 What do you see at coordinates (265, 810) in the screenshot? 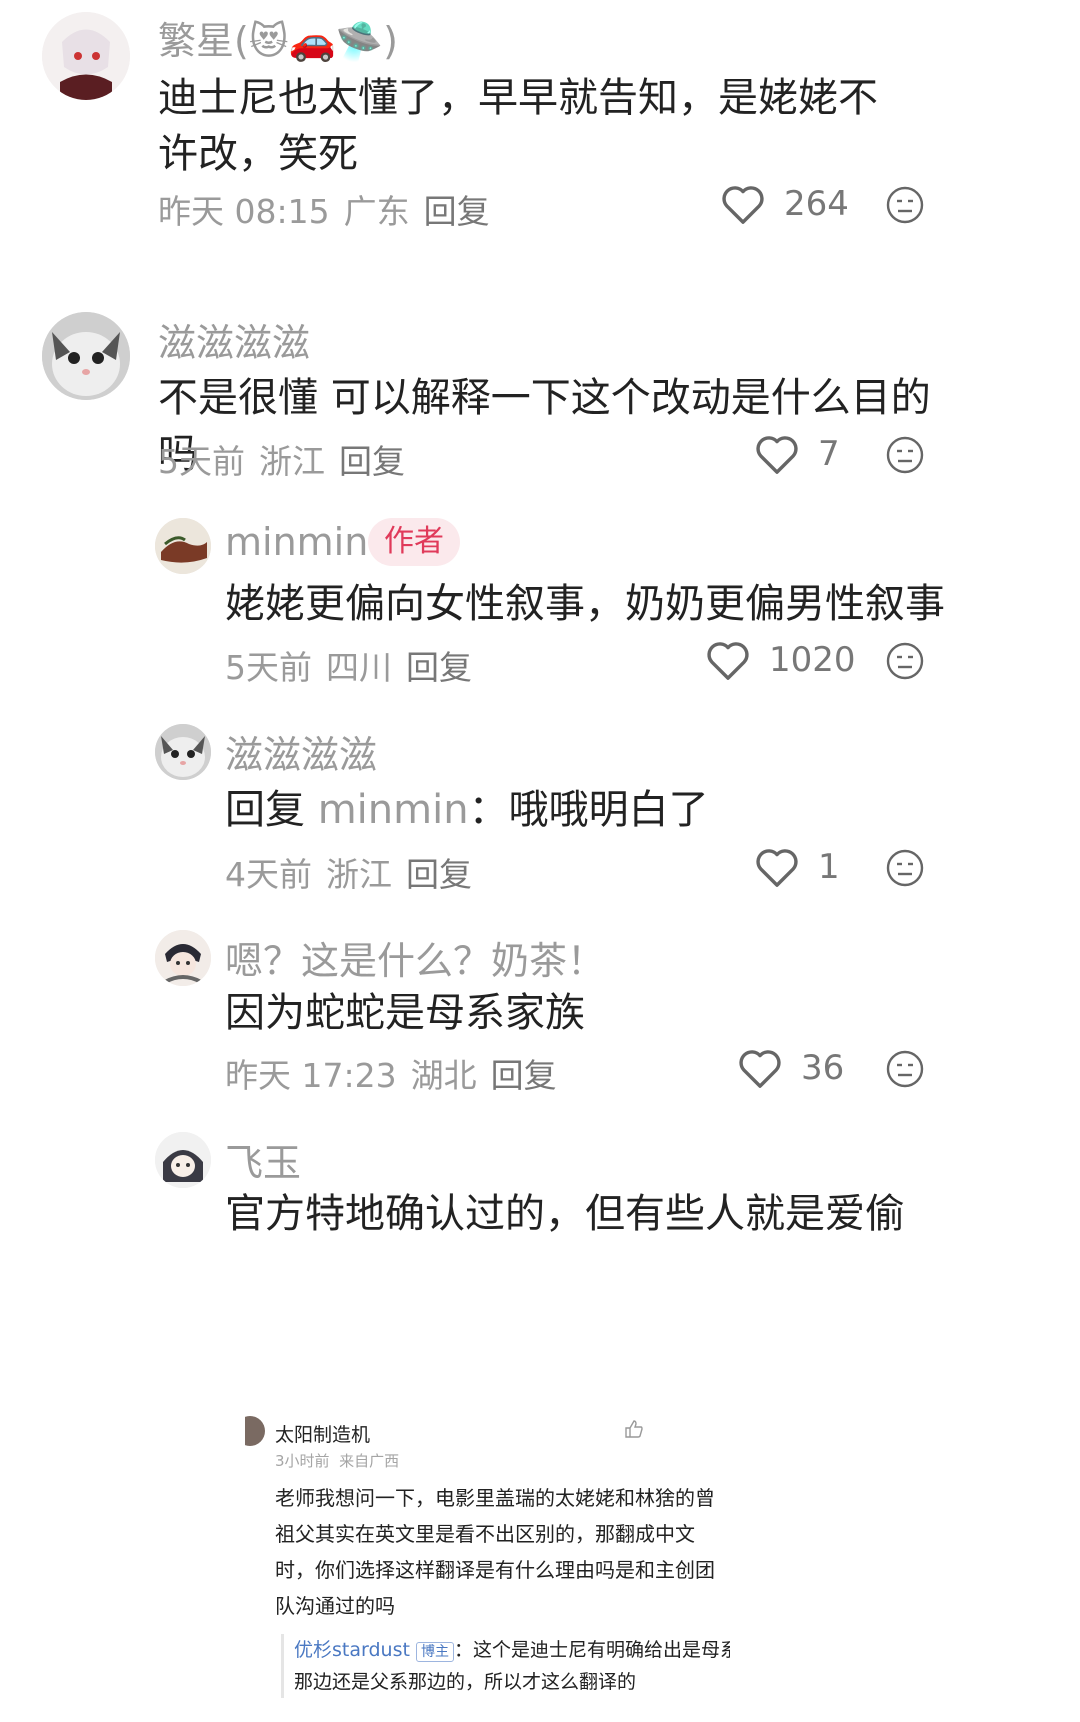
I see `reply-prefix: 回复` at bounding box center [265, 810].